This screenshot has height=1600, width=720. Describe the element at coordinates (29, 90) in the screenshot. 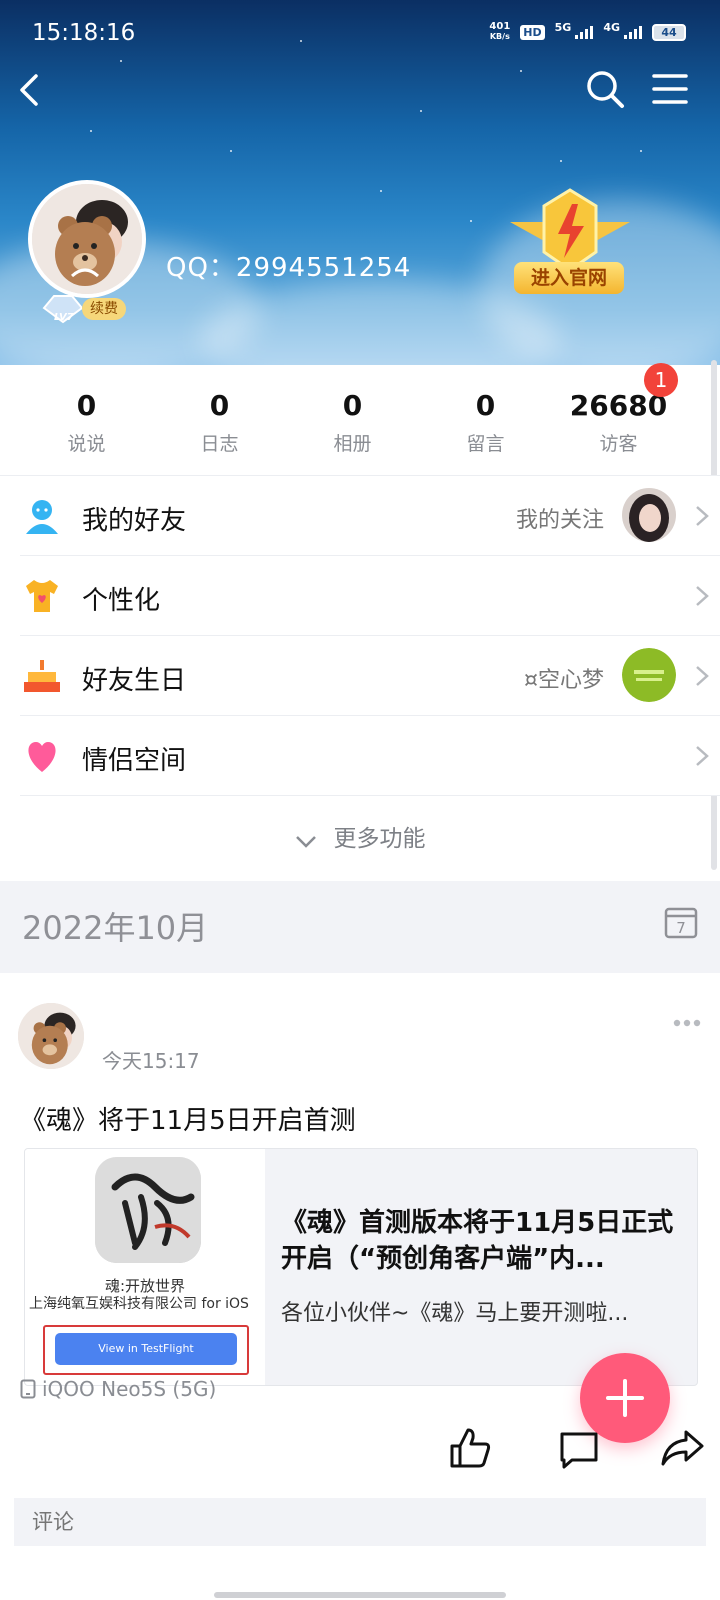

I see `back-arrow-icon` at that location.